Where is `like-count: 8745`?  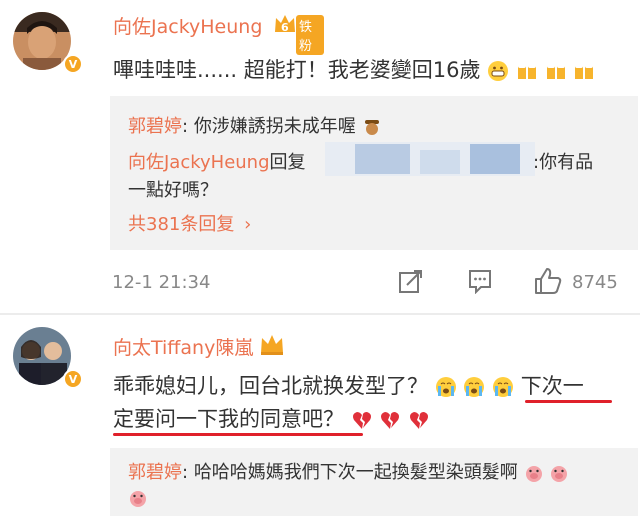 like-count: 8745 is located at coordinates (595, 282).